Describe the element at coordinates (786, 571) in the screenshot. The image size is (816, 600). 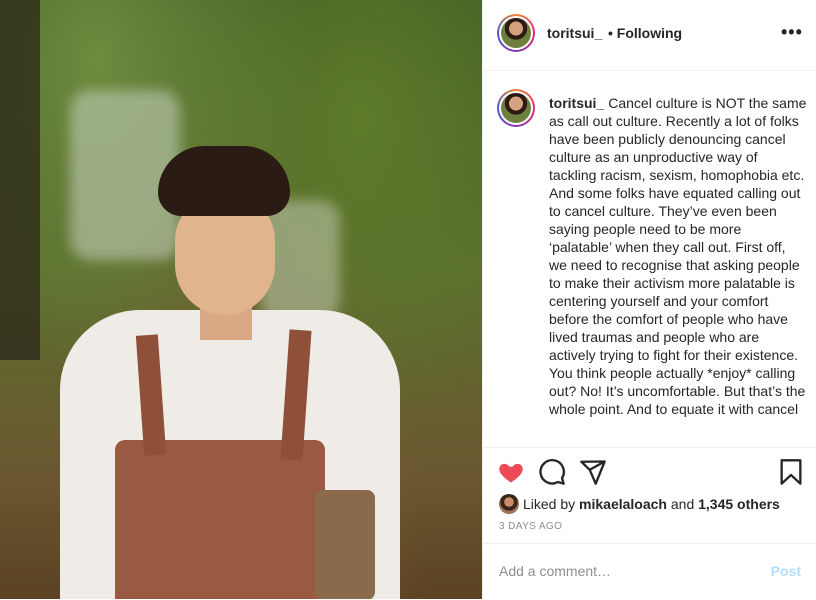
I see `post-comment-button: Post` at that location.